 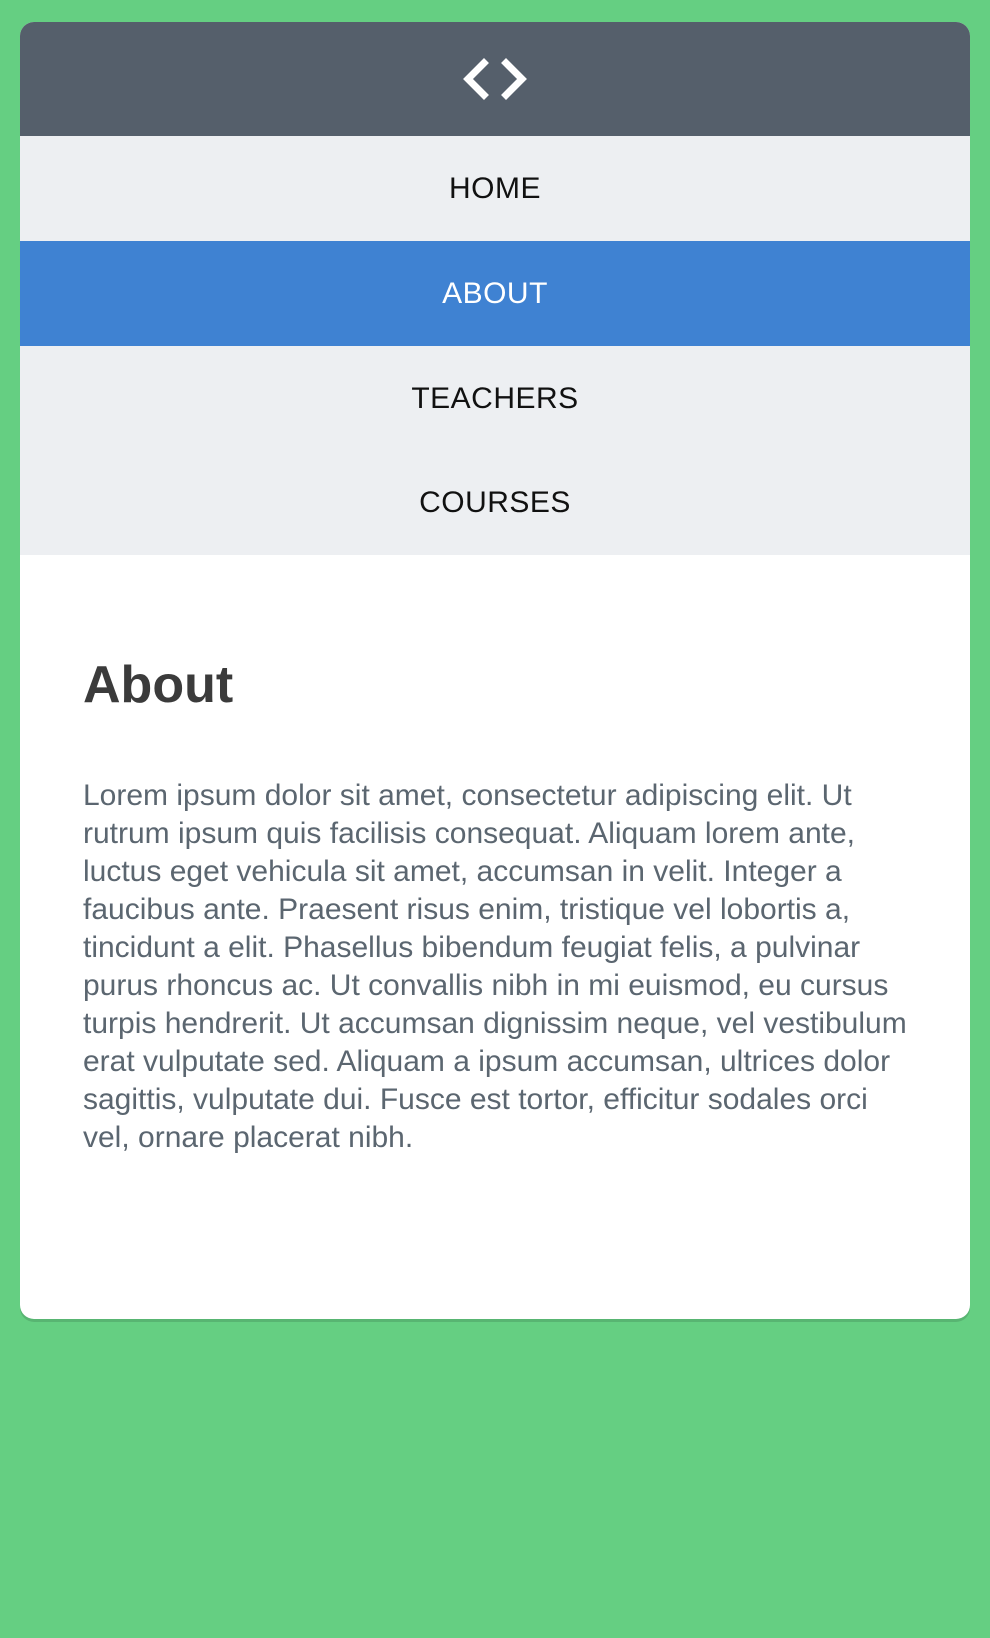 I want to click on code-brackets-icon, so click(x=495, y=79).